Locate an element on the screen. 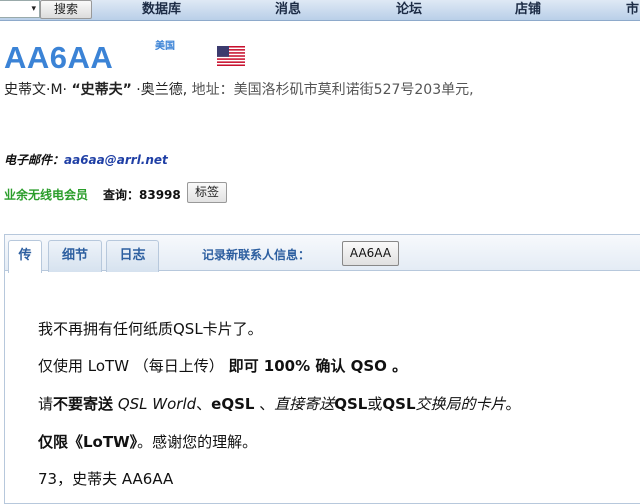 The width and height of the screenshot is (640, 504). us-flag-icon is located at coordinates (231, 56).